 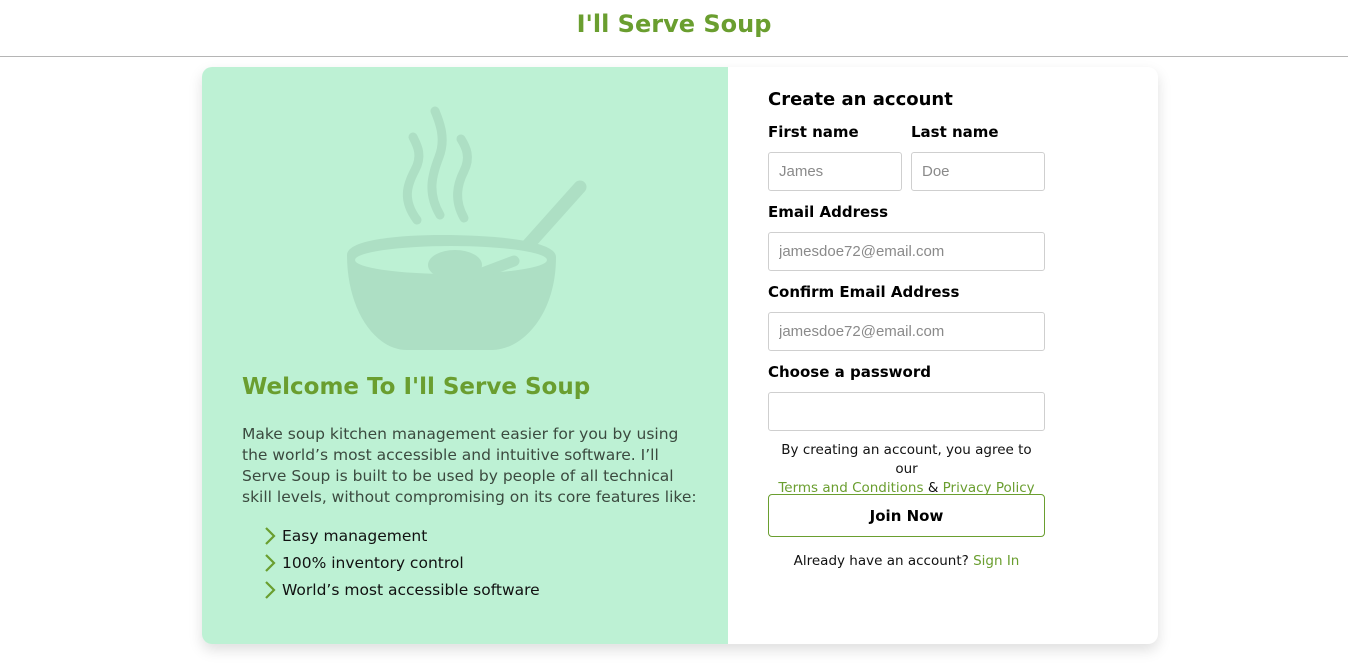 I want to click on sign-in-link: Sign In, so click(x=996, y=561).